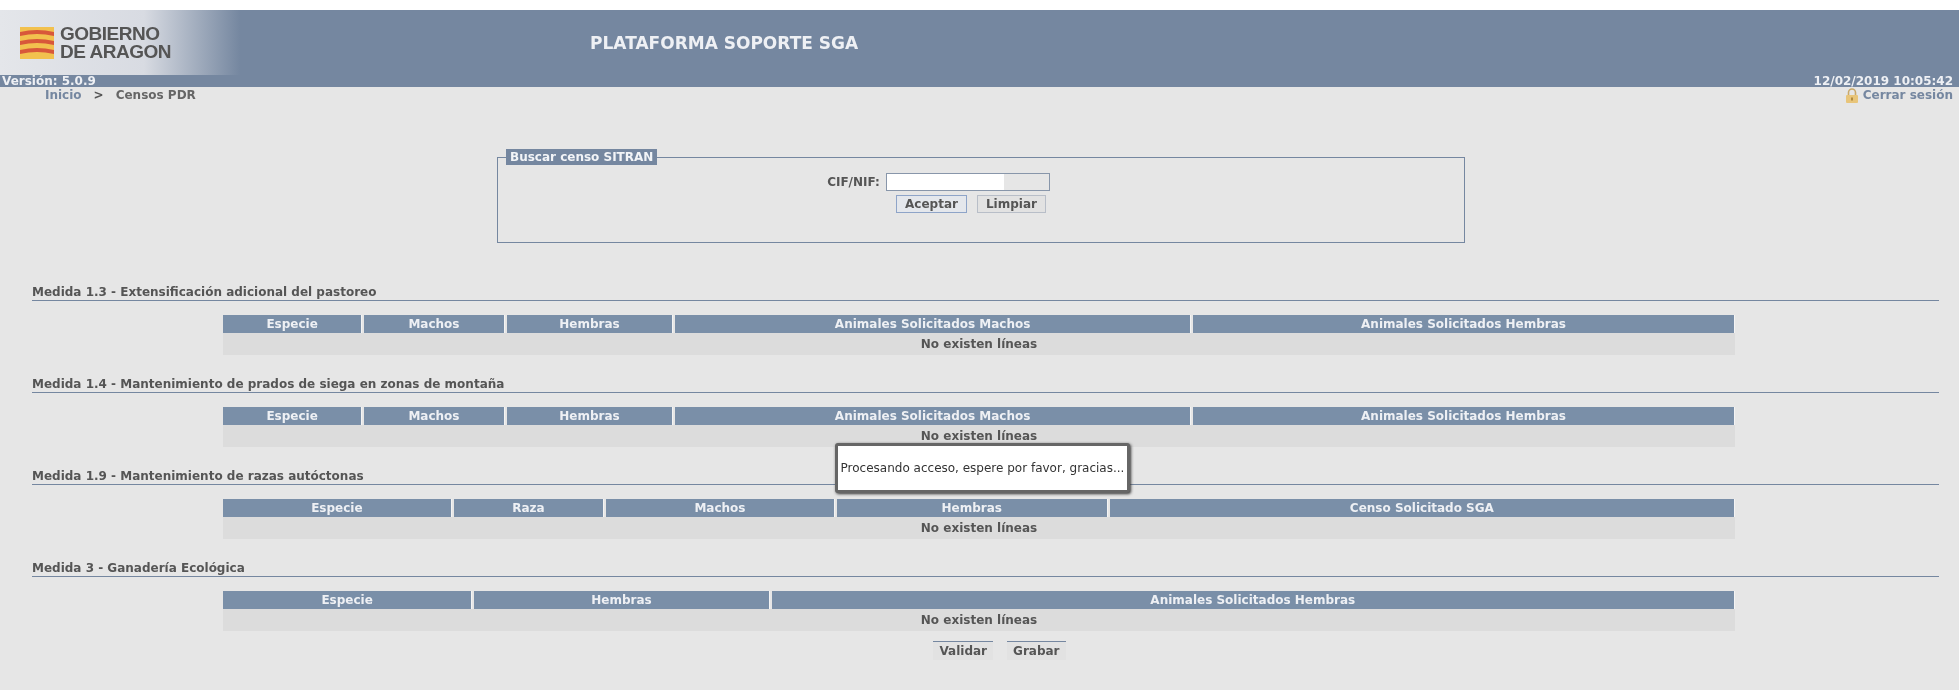 The image size is (1959, 690). I want to click on flag-stripes-icon, so click(37, 42).